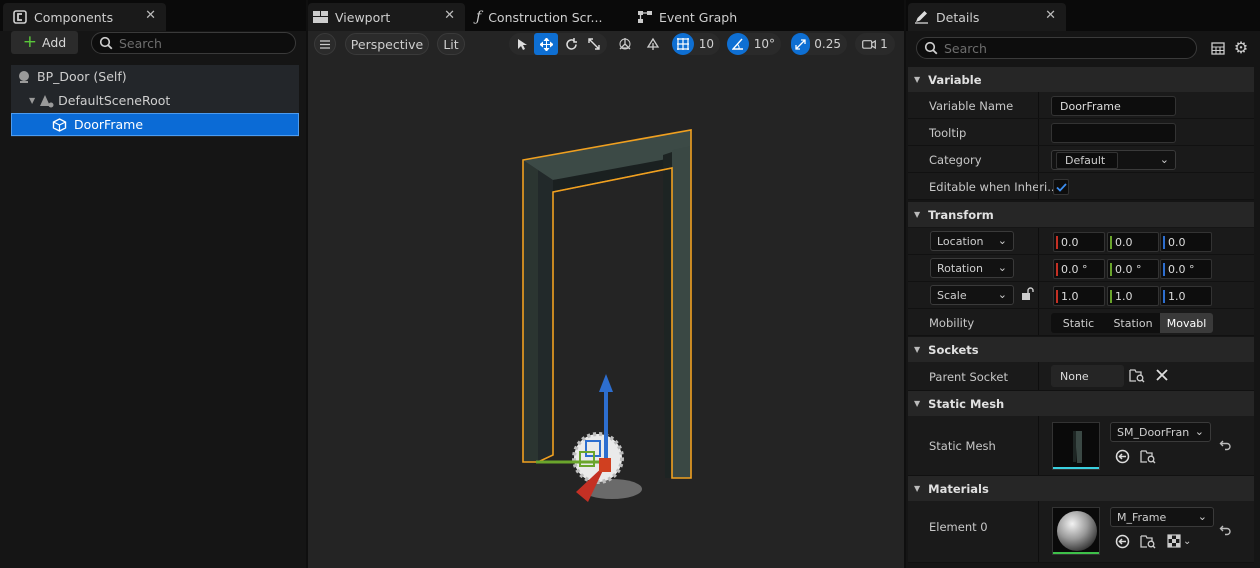 This screenshot has width=1260, height=568. Describe the element at coordinates (1079, 242) in the screenshot. I see `location-x-field: 0.0` at that location.